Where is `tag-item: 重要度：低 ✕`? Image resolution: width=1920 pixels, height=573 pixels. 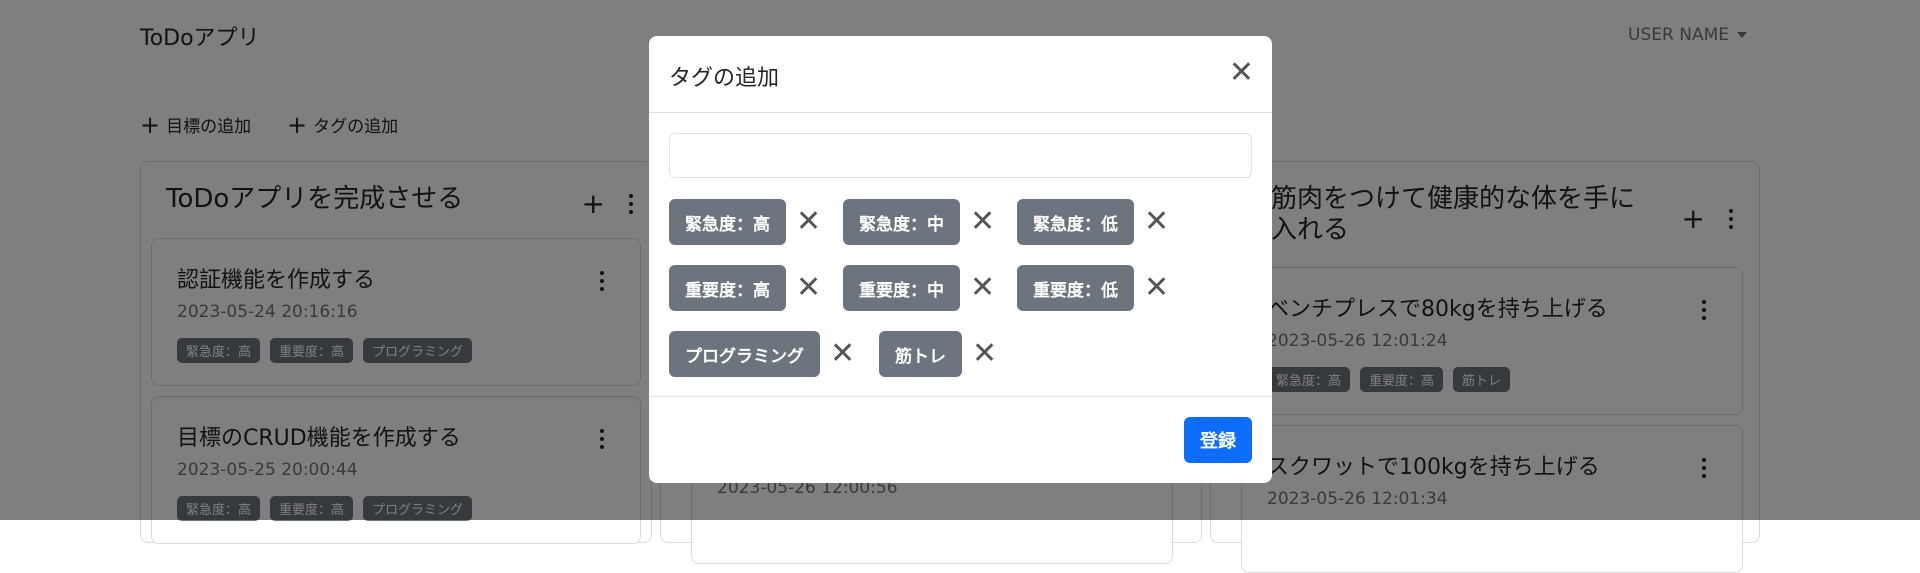 tag-item: 重要度：低 ✕ is located at coordinates (1093, 288).